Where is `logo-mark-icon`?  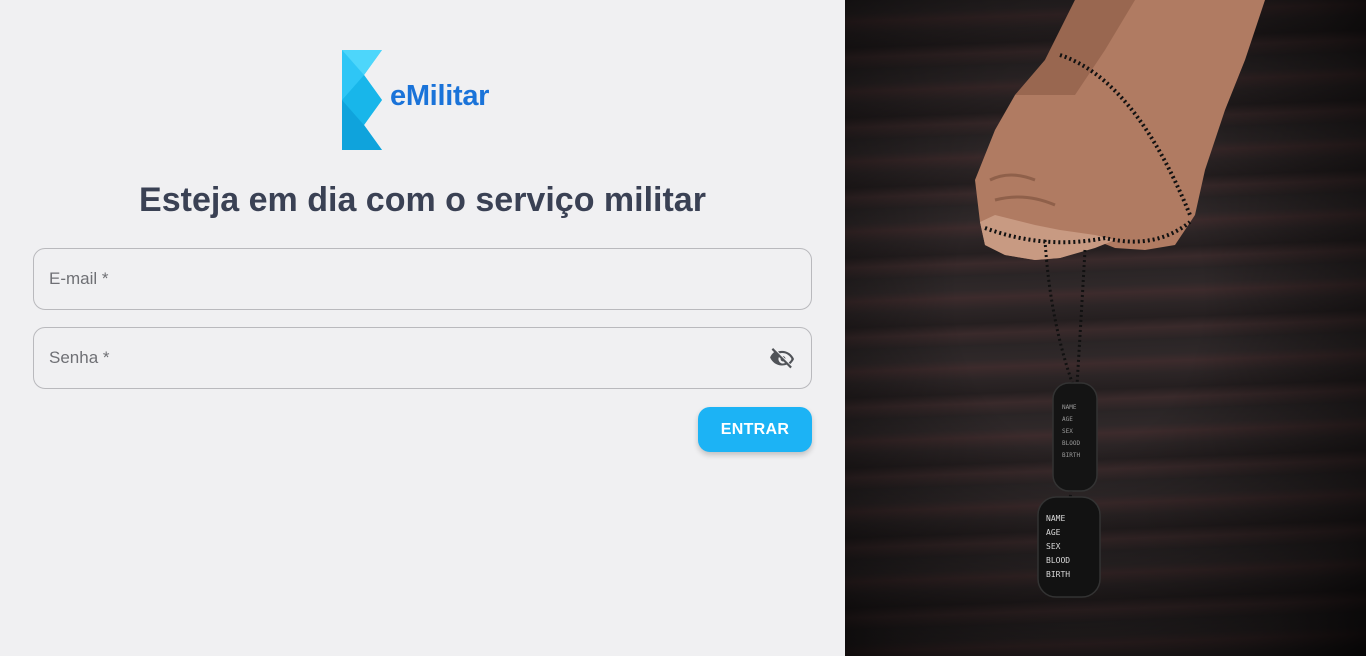
logo-mark-icon is located at coordinates (362, 100).